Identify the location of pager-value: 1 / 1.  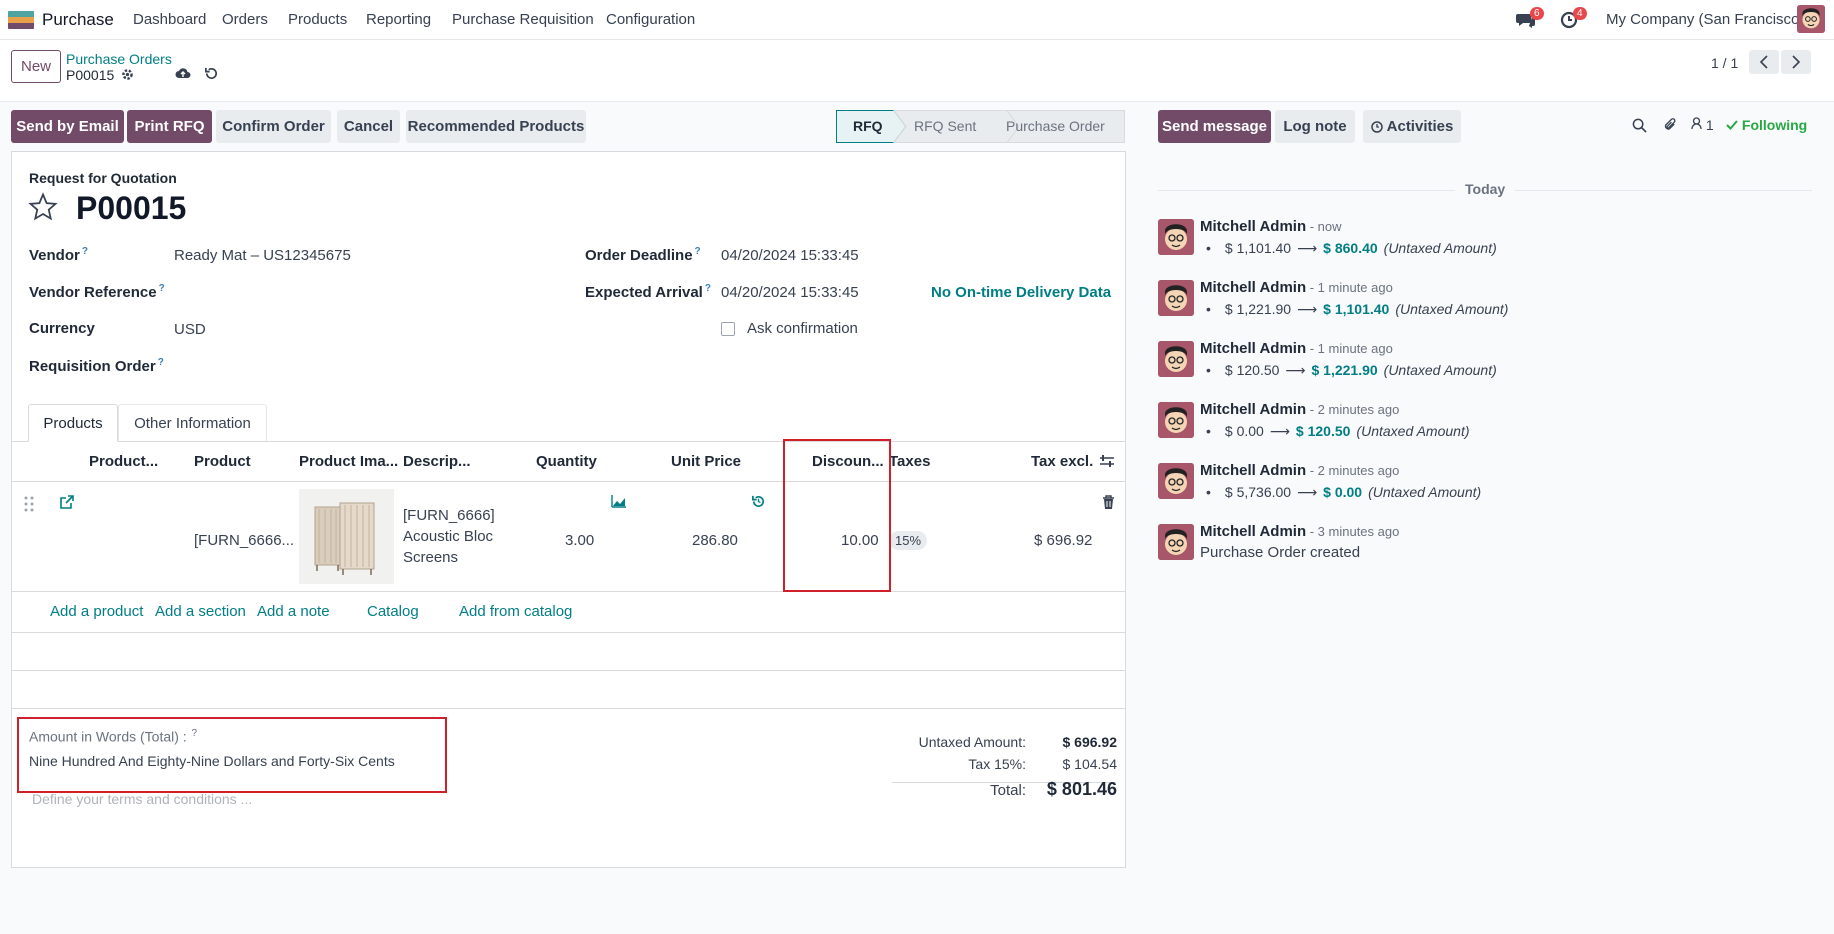
(1724, 63).